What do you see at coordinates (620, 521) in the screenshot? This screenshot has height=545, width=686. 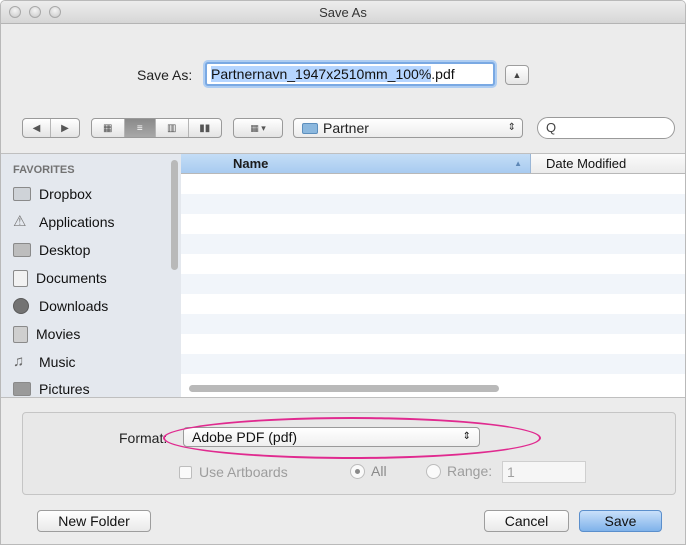 I see `save-button: Save` at bounding box center [620, 521].